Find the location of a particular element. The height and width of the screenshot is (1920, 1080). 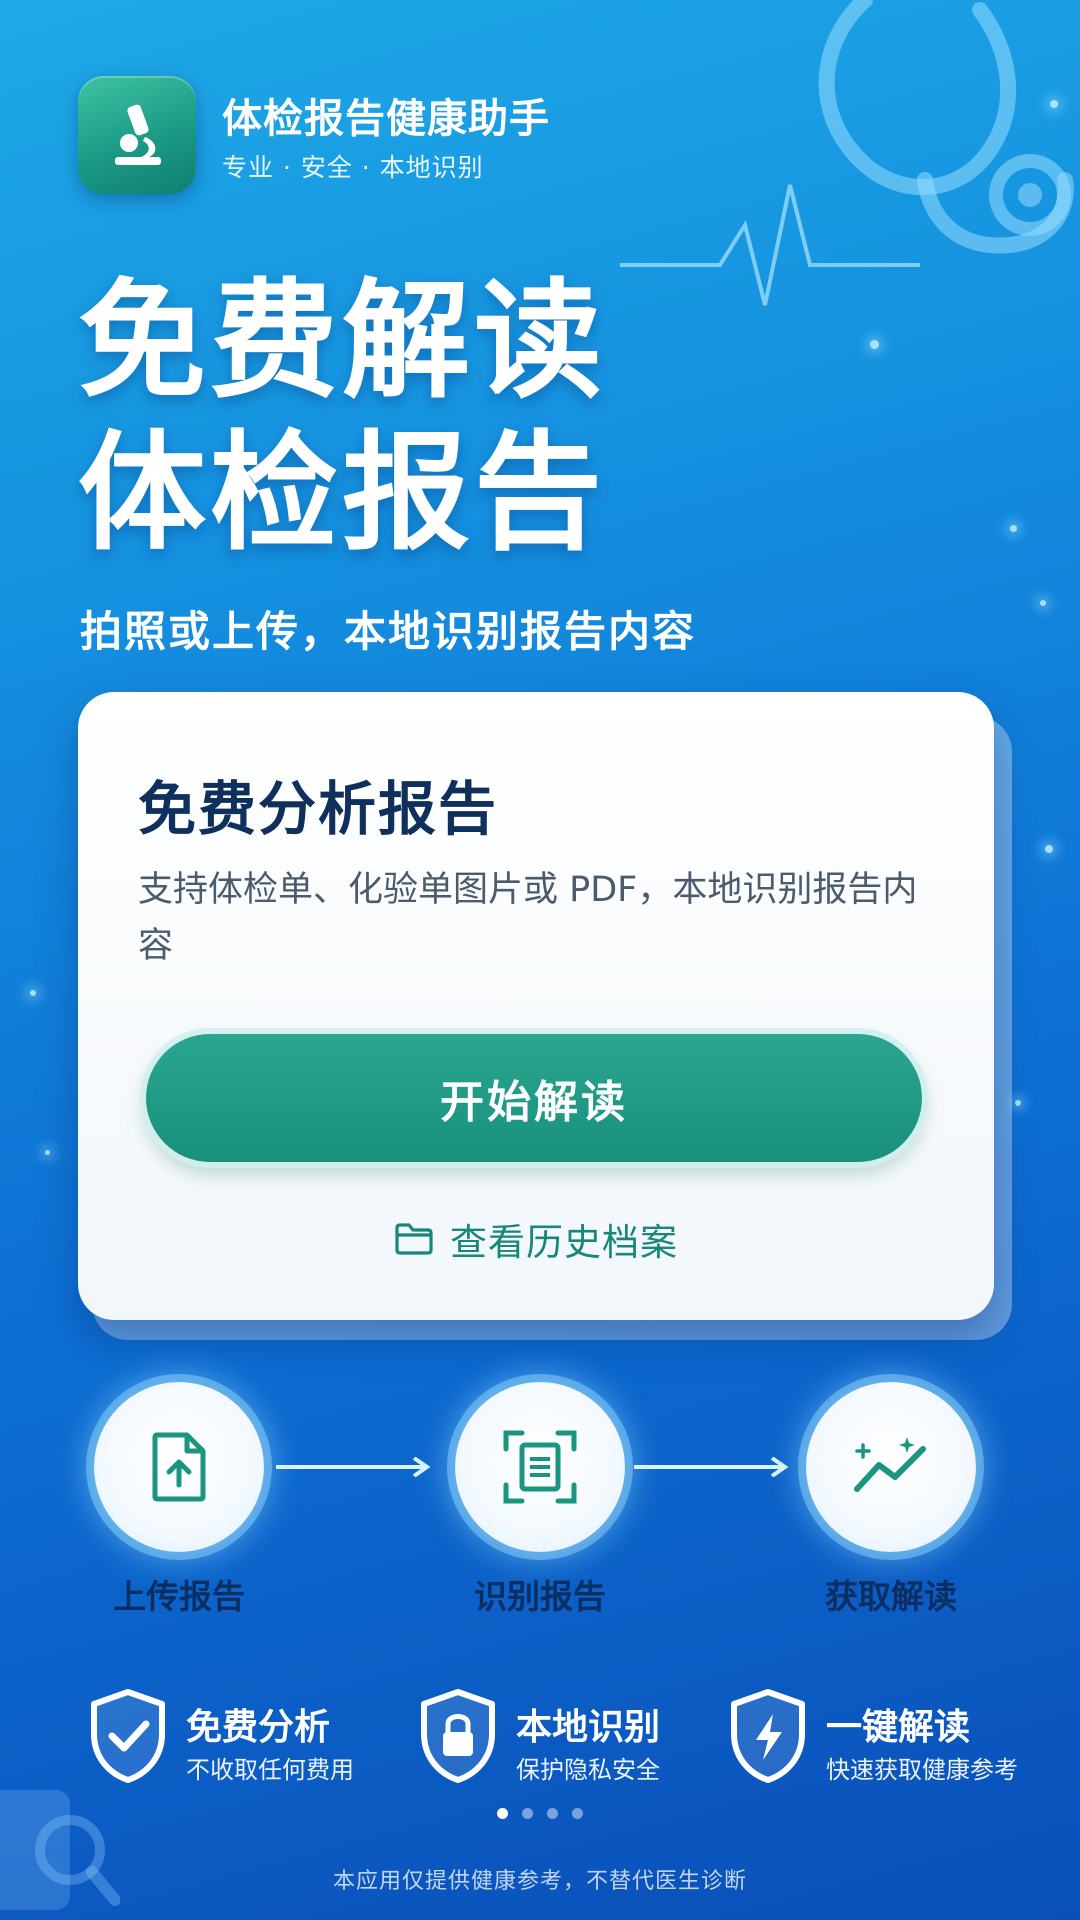

page-dot-active is located at coordinates (502, 1813).